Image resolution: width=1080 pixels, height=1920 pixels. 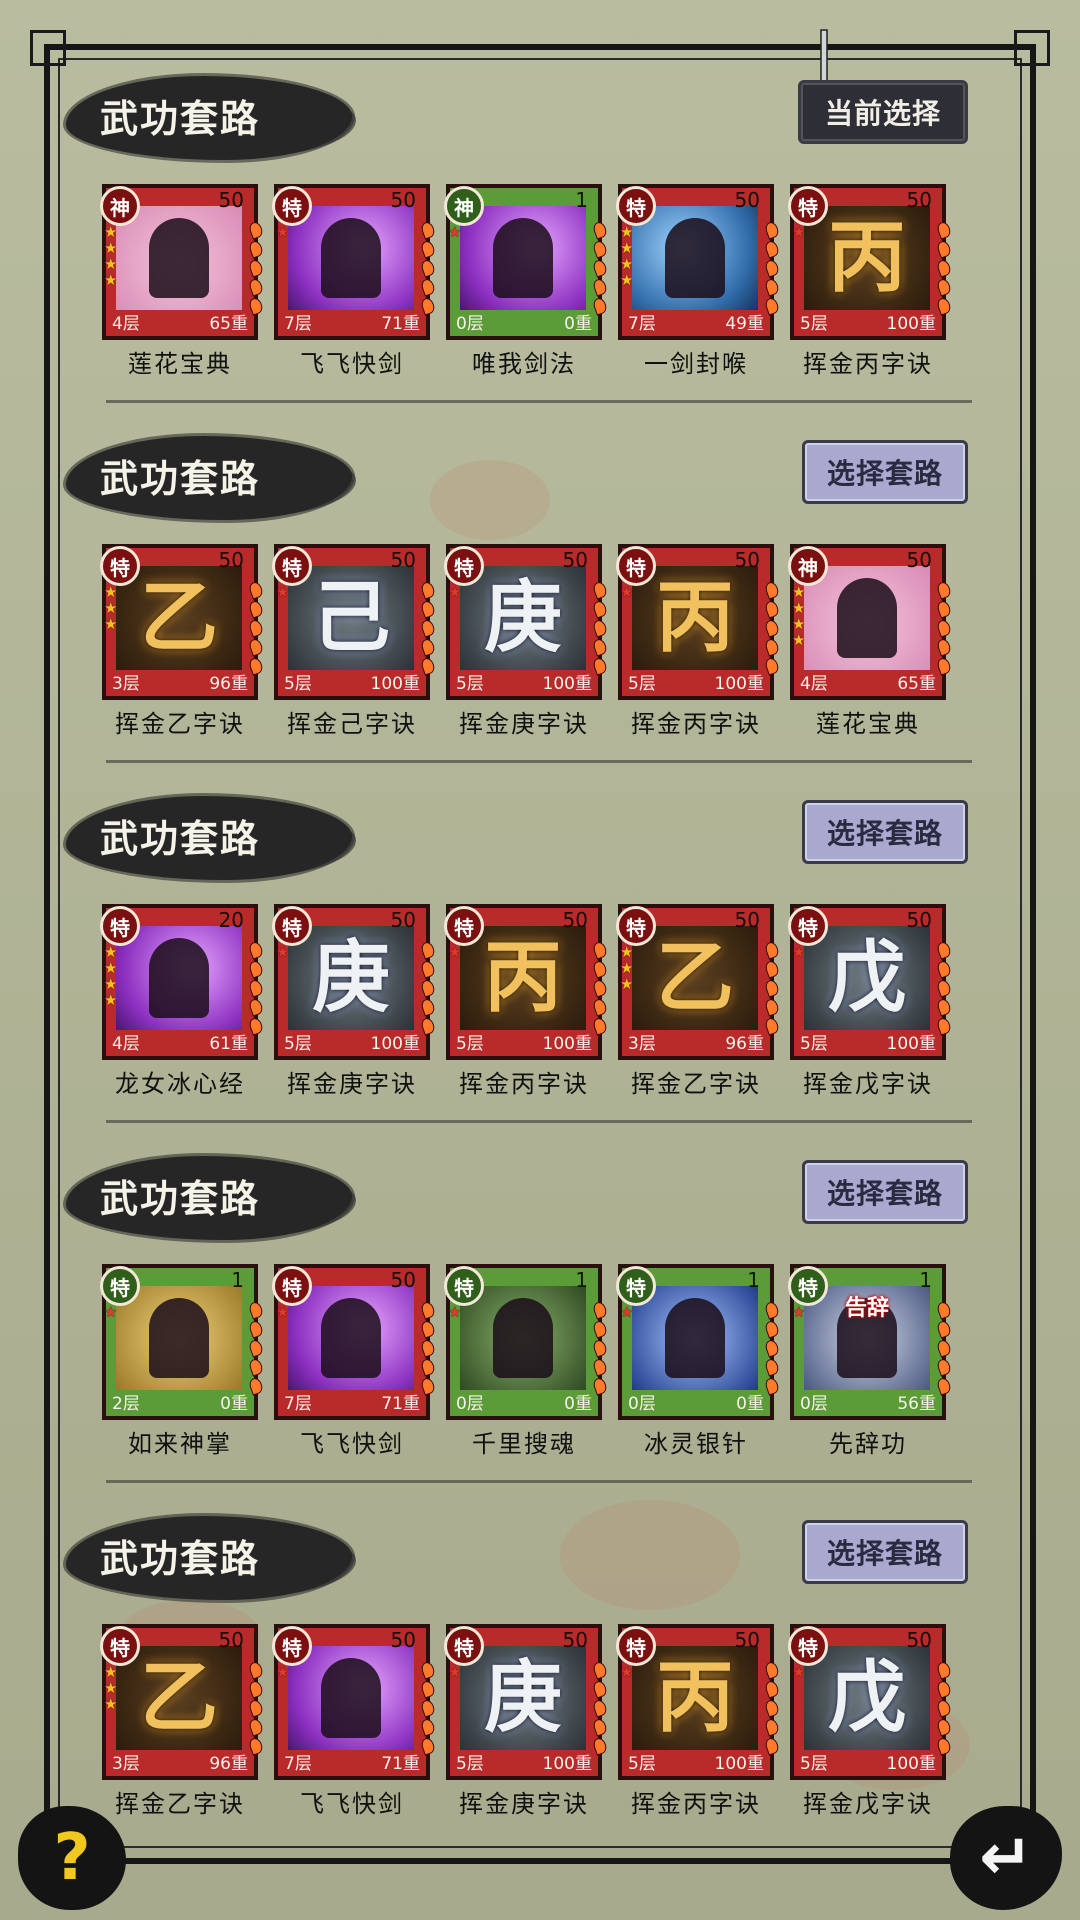 What do you see at coordinates (867, 258) in the screenshot?
I see `skill-art: 丙` at bounding box center [867, 258].